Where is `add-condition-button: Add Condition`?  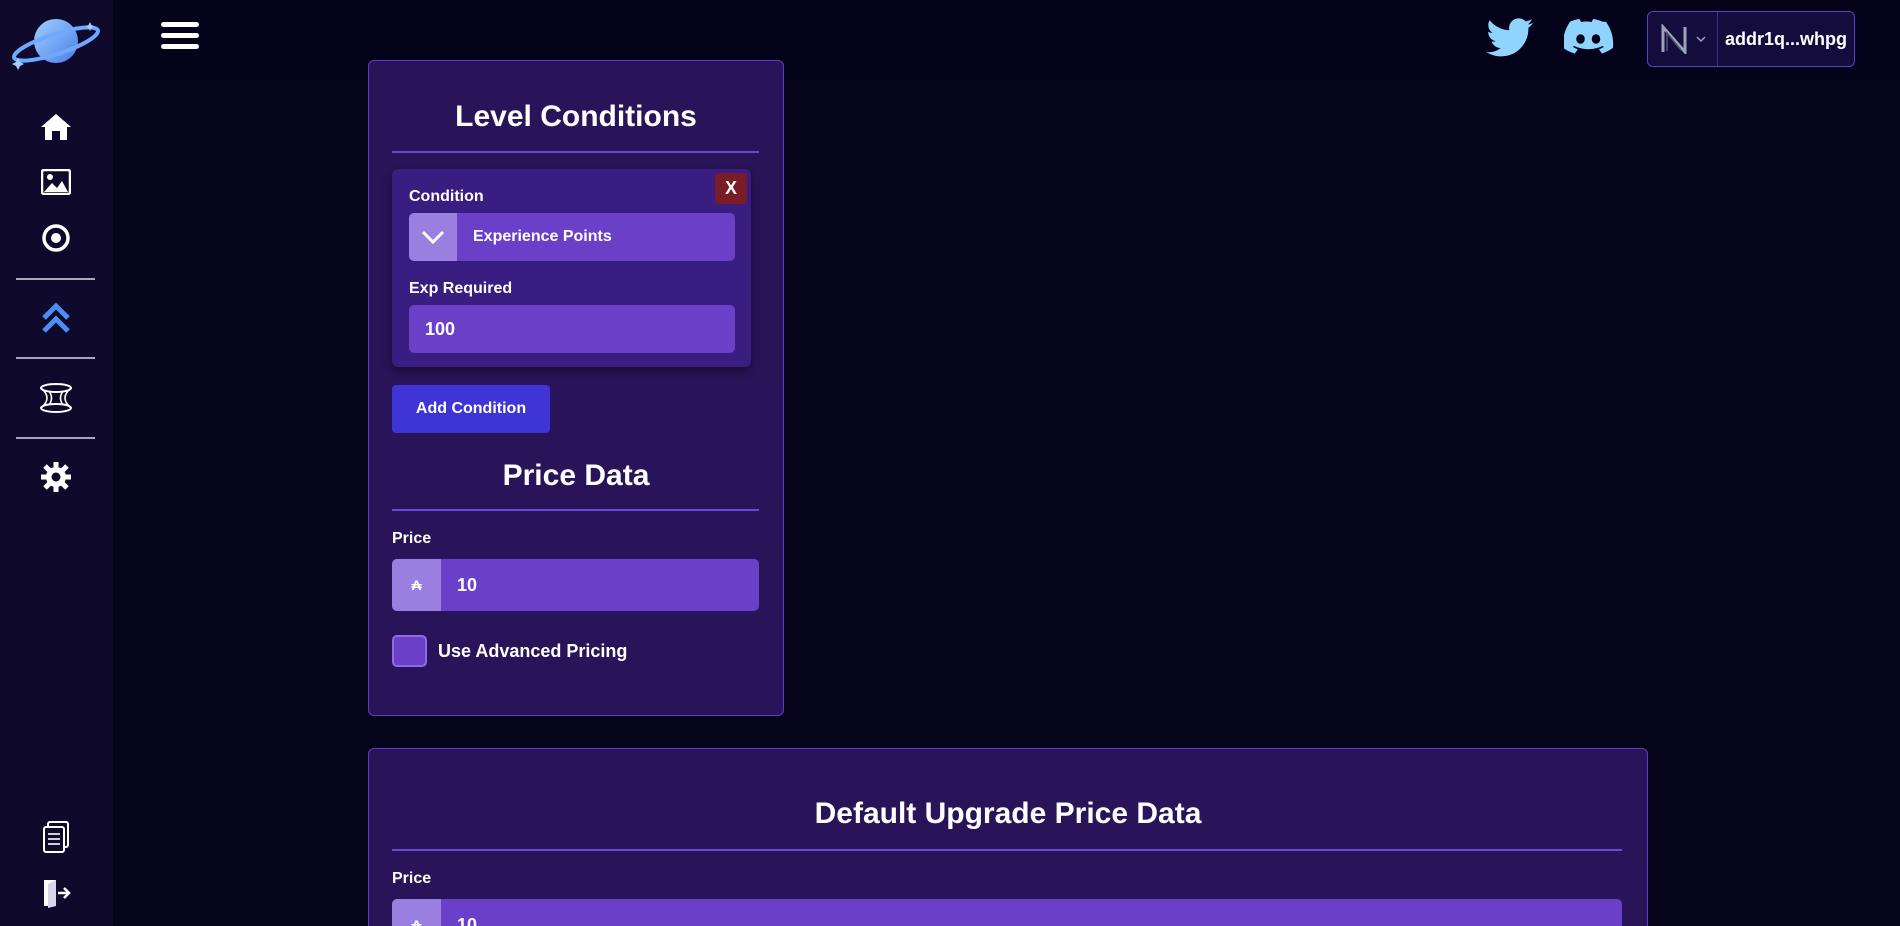
add-condition-button: Add Condition is located at coordinates (471, 409).